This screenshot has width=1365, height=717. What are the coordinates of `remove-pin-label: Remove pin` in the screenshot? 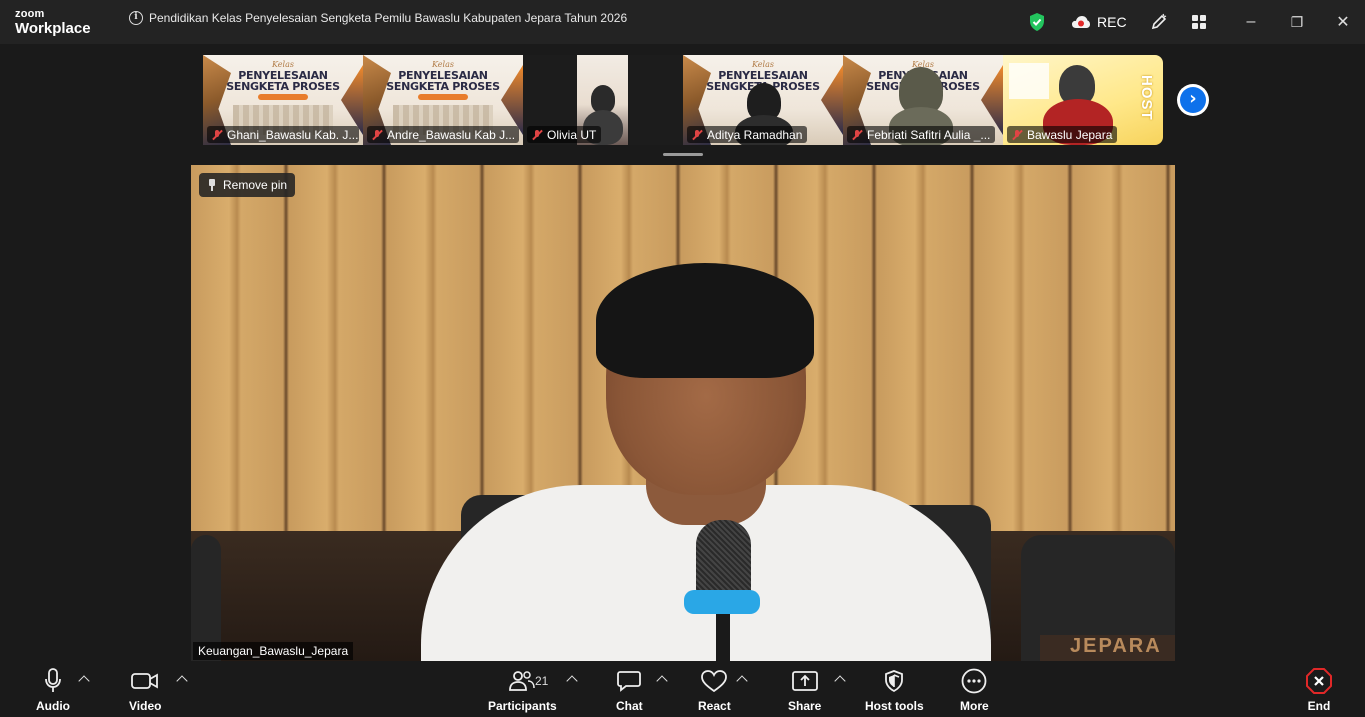 It's located at (255, 185).